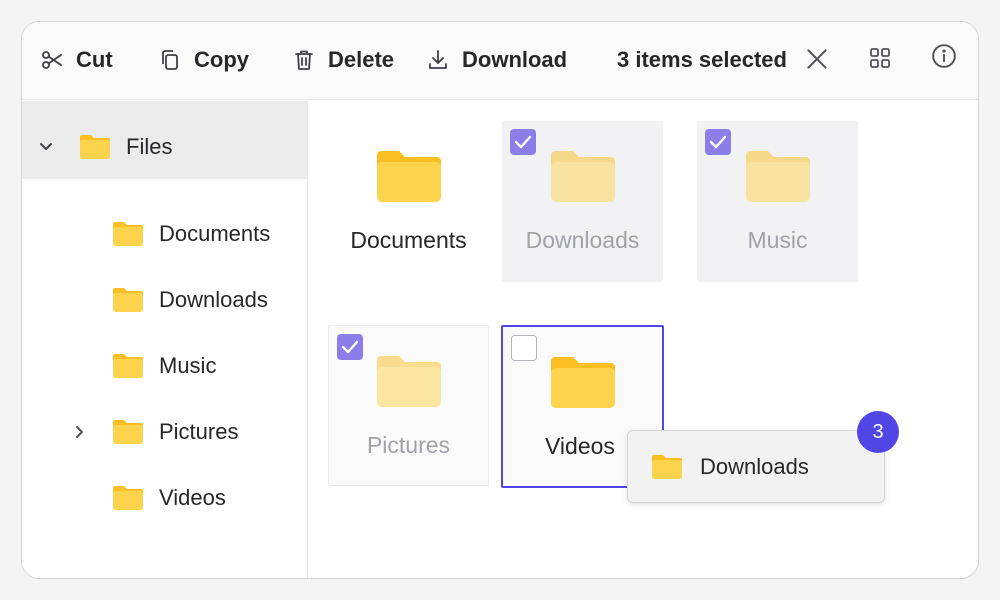 Image resolution: width=1000 pixels, height=600 pixels. What do you see at coordinates (46, 147) in the screenshot?
I see `chevron-down-icon` at bounding box center [46, 147].